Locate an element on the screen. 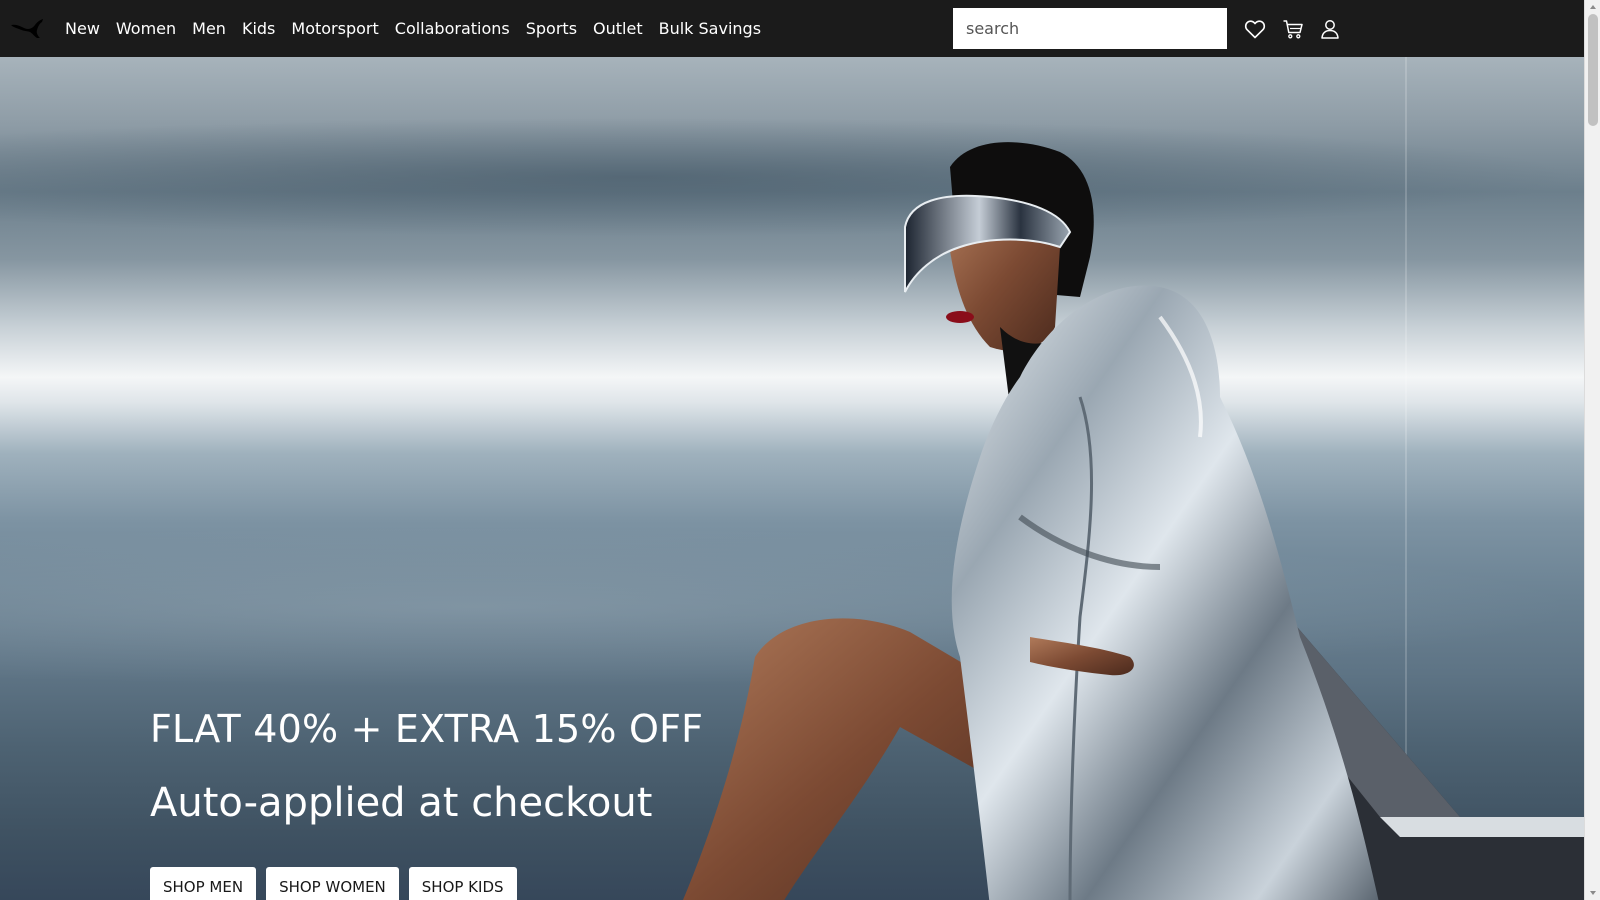  heart-icon is located at coordinates (1255, 29).